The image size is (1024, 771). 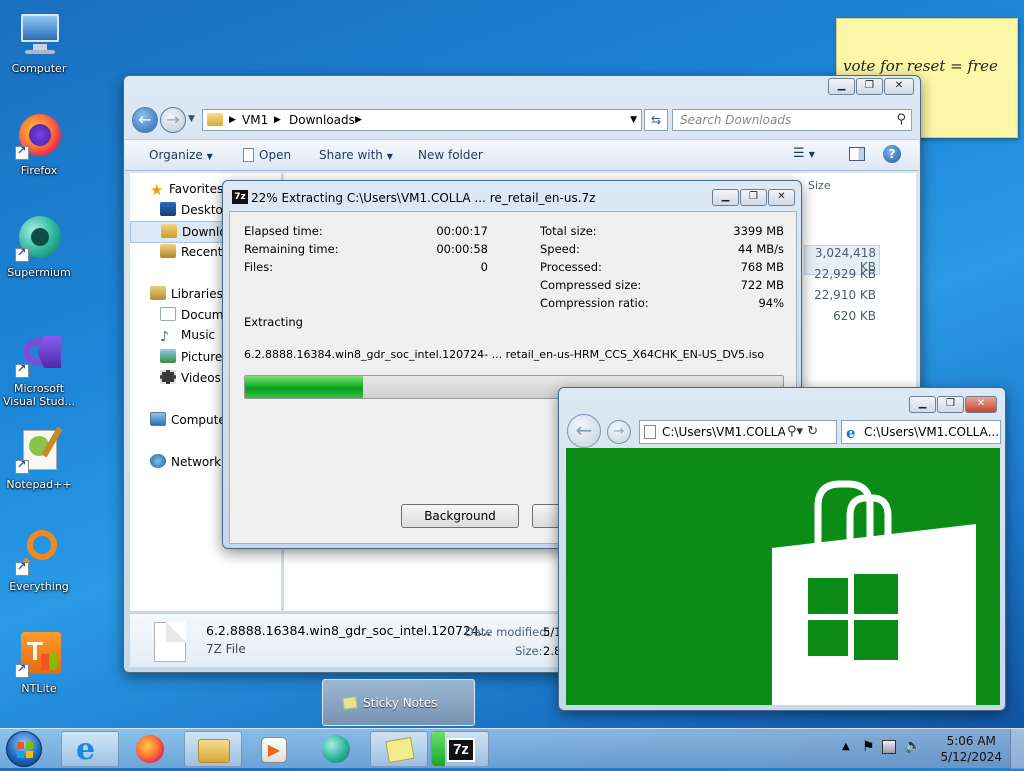 I want to click on compressed-size-label: Compressed size:, so click(x=591, y=285).